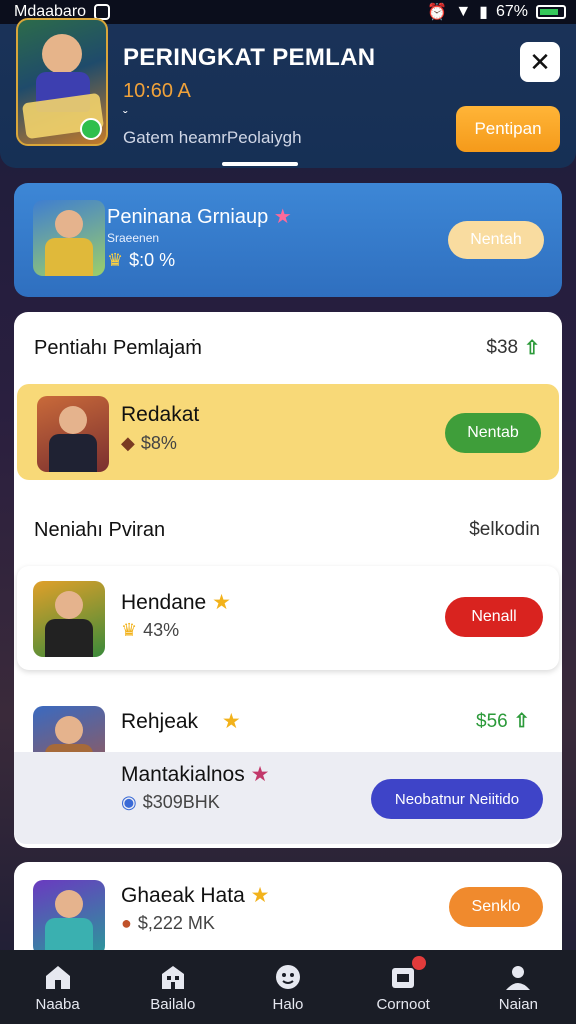 The width and height of the screenshot is (576, 1024). I want to click on building-icon, so click(173, 977).